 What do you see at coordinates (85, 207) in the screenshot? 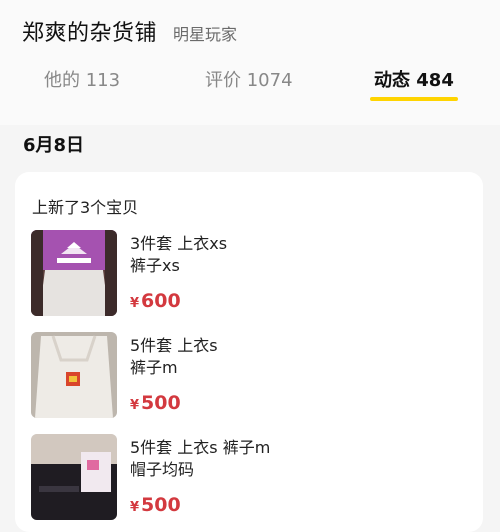
I see `card-title: 上新了3个宝贝` at bounding box center [85, 207].